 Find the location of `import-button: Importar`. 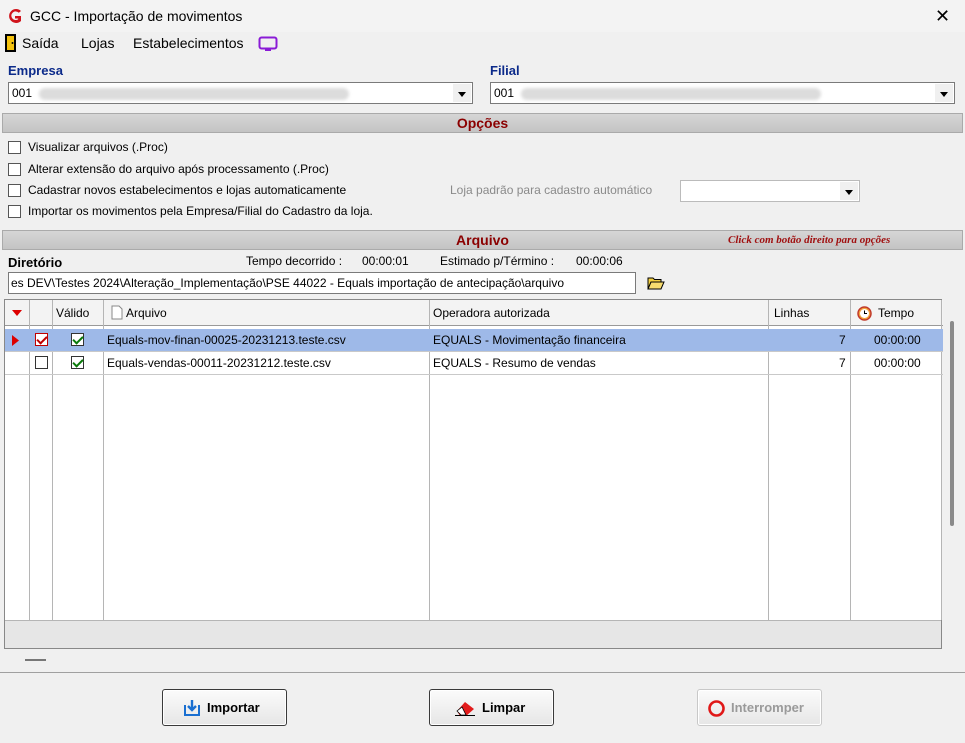

import-button: Importar is located at coordinates (224, 707).